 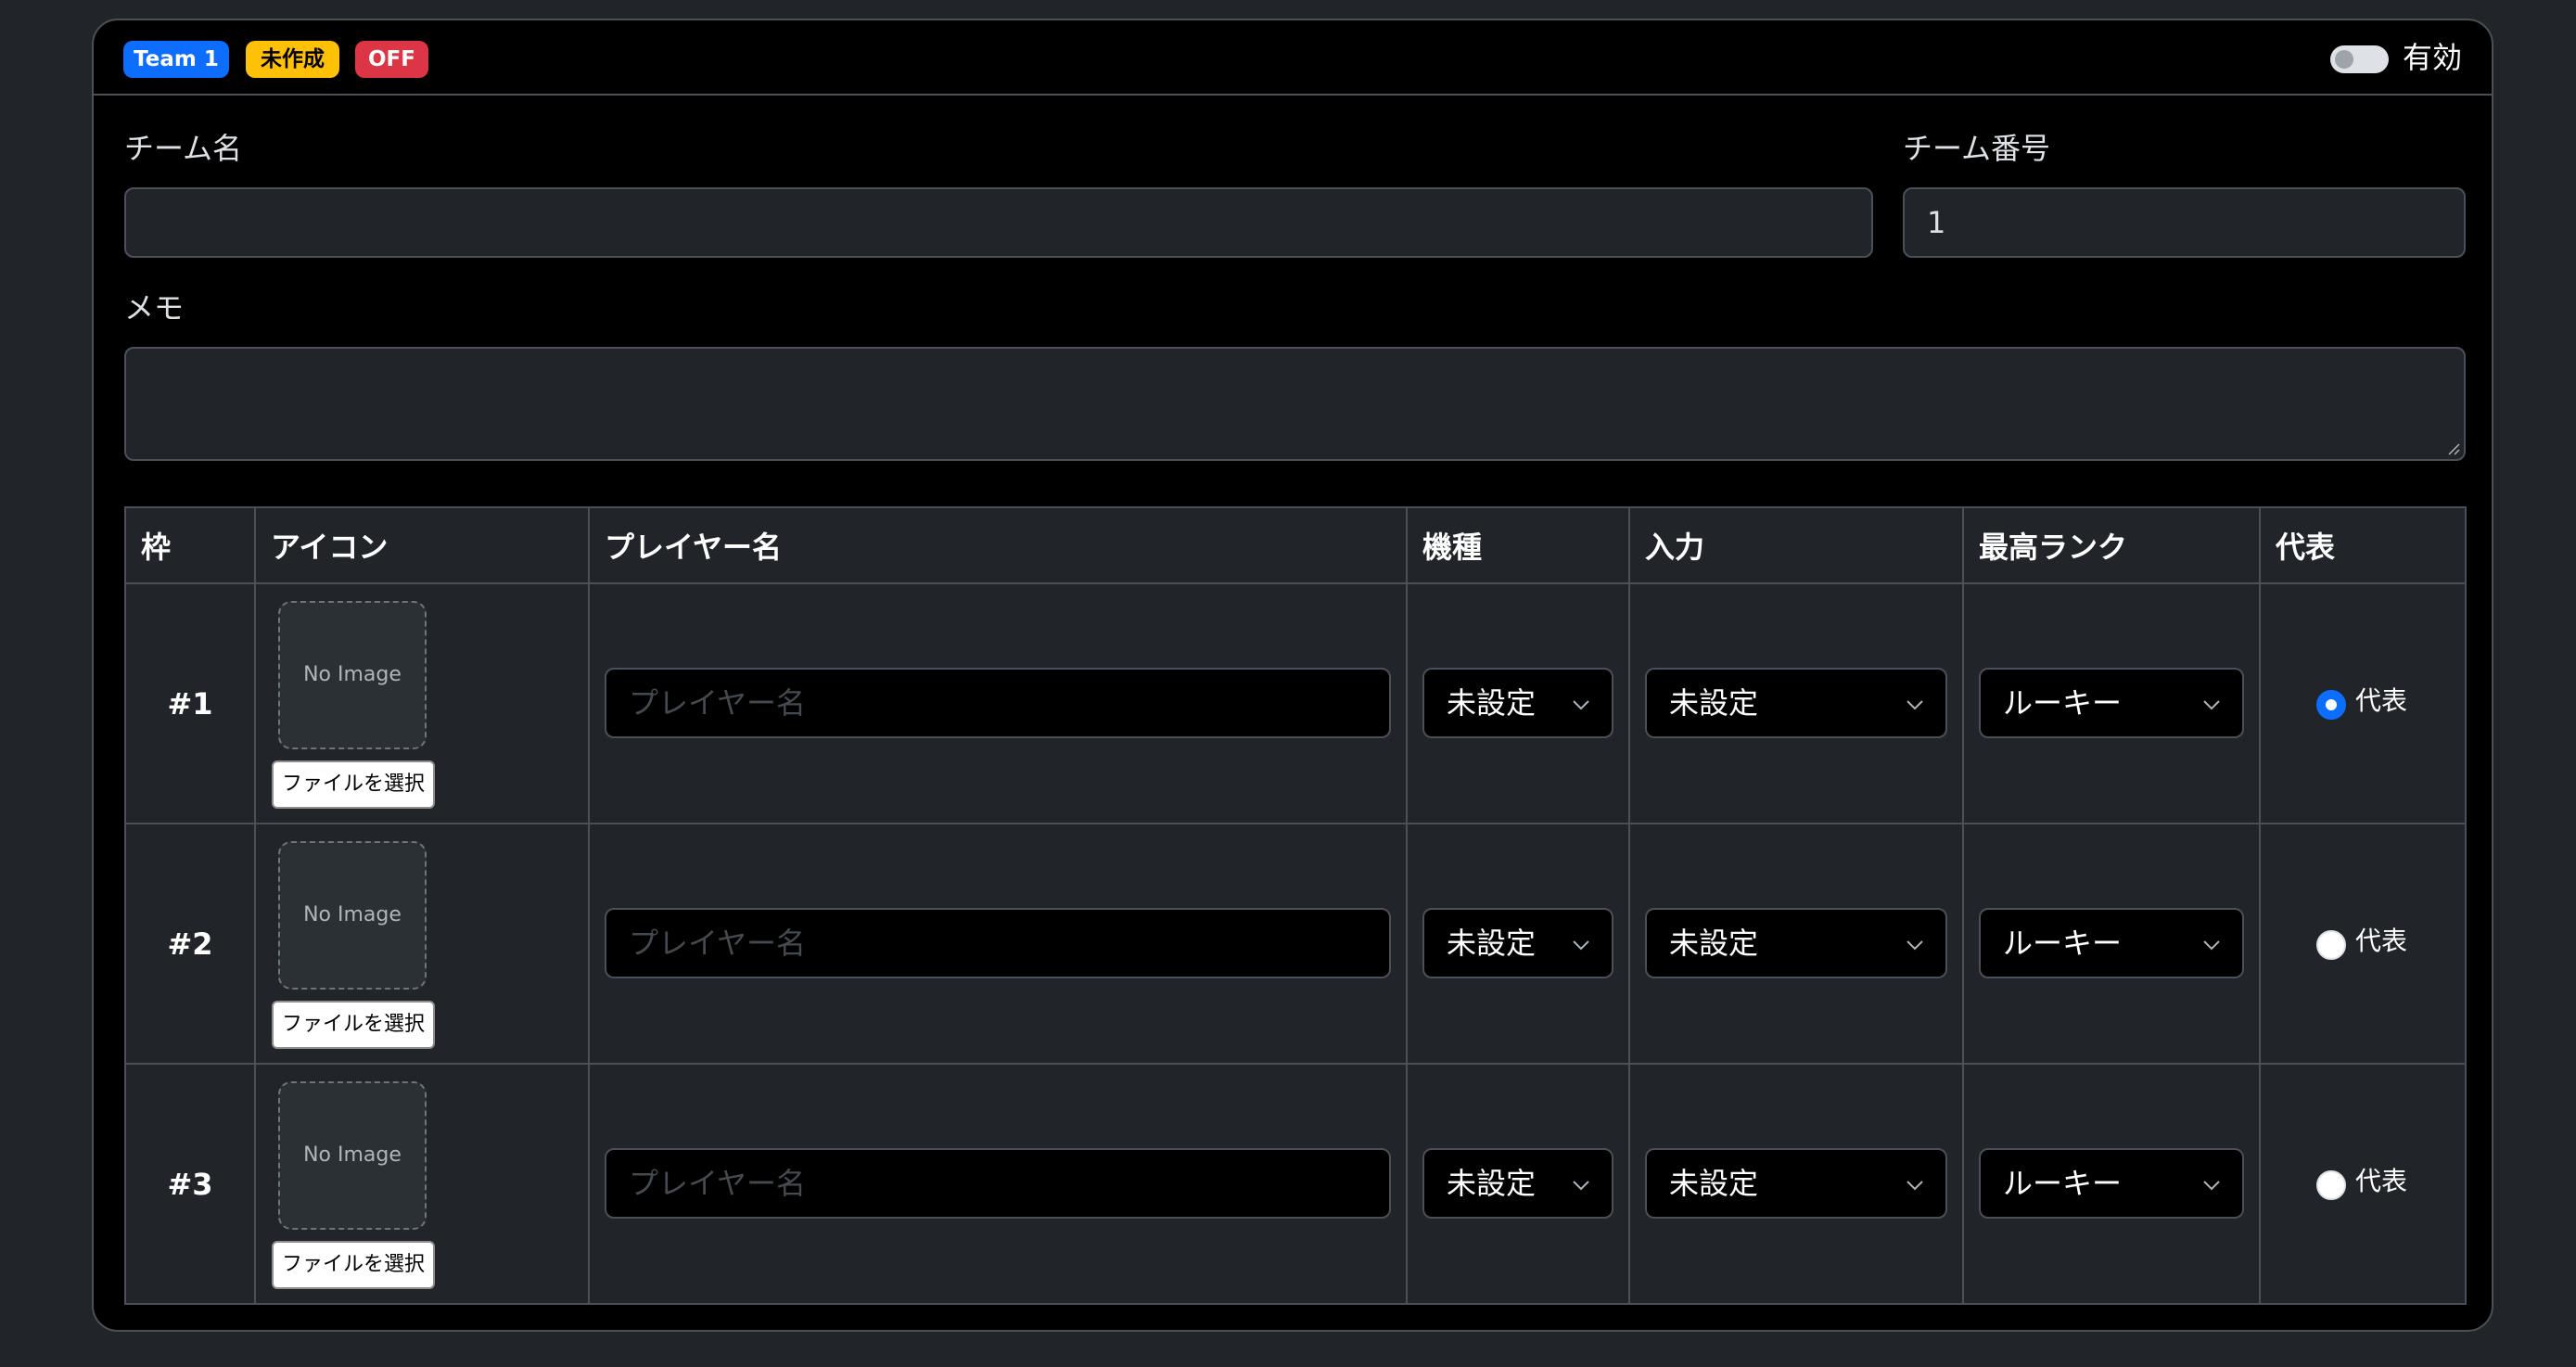 What do you see at coordinates (1977, 148) in the screenshot?
I see `team-number-label: チーム番号` at bounding box center [1977, 148].